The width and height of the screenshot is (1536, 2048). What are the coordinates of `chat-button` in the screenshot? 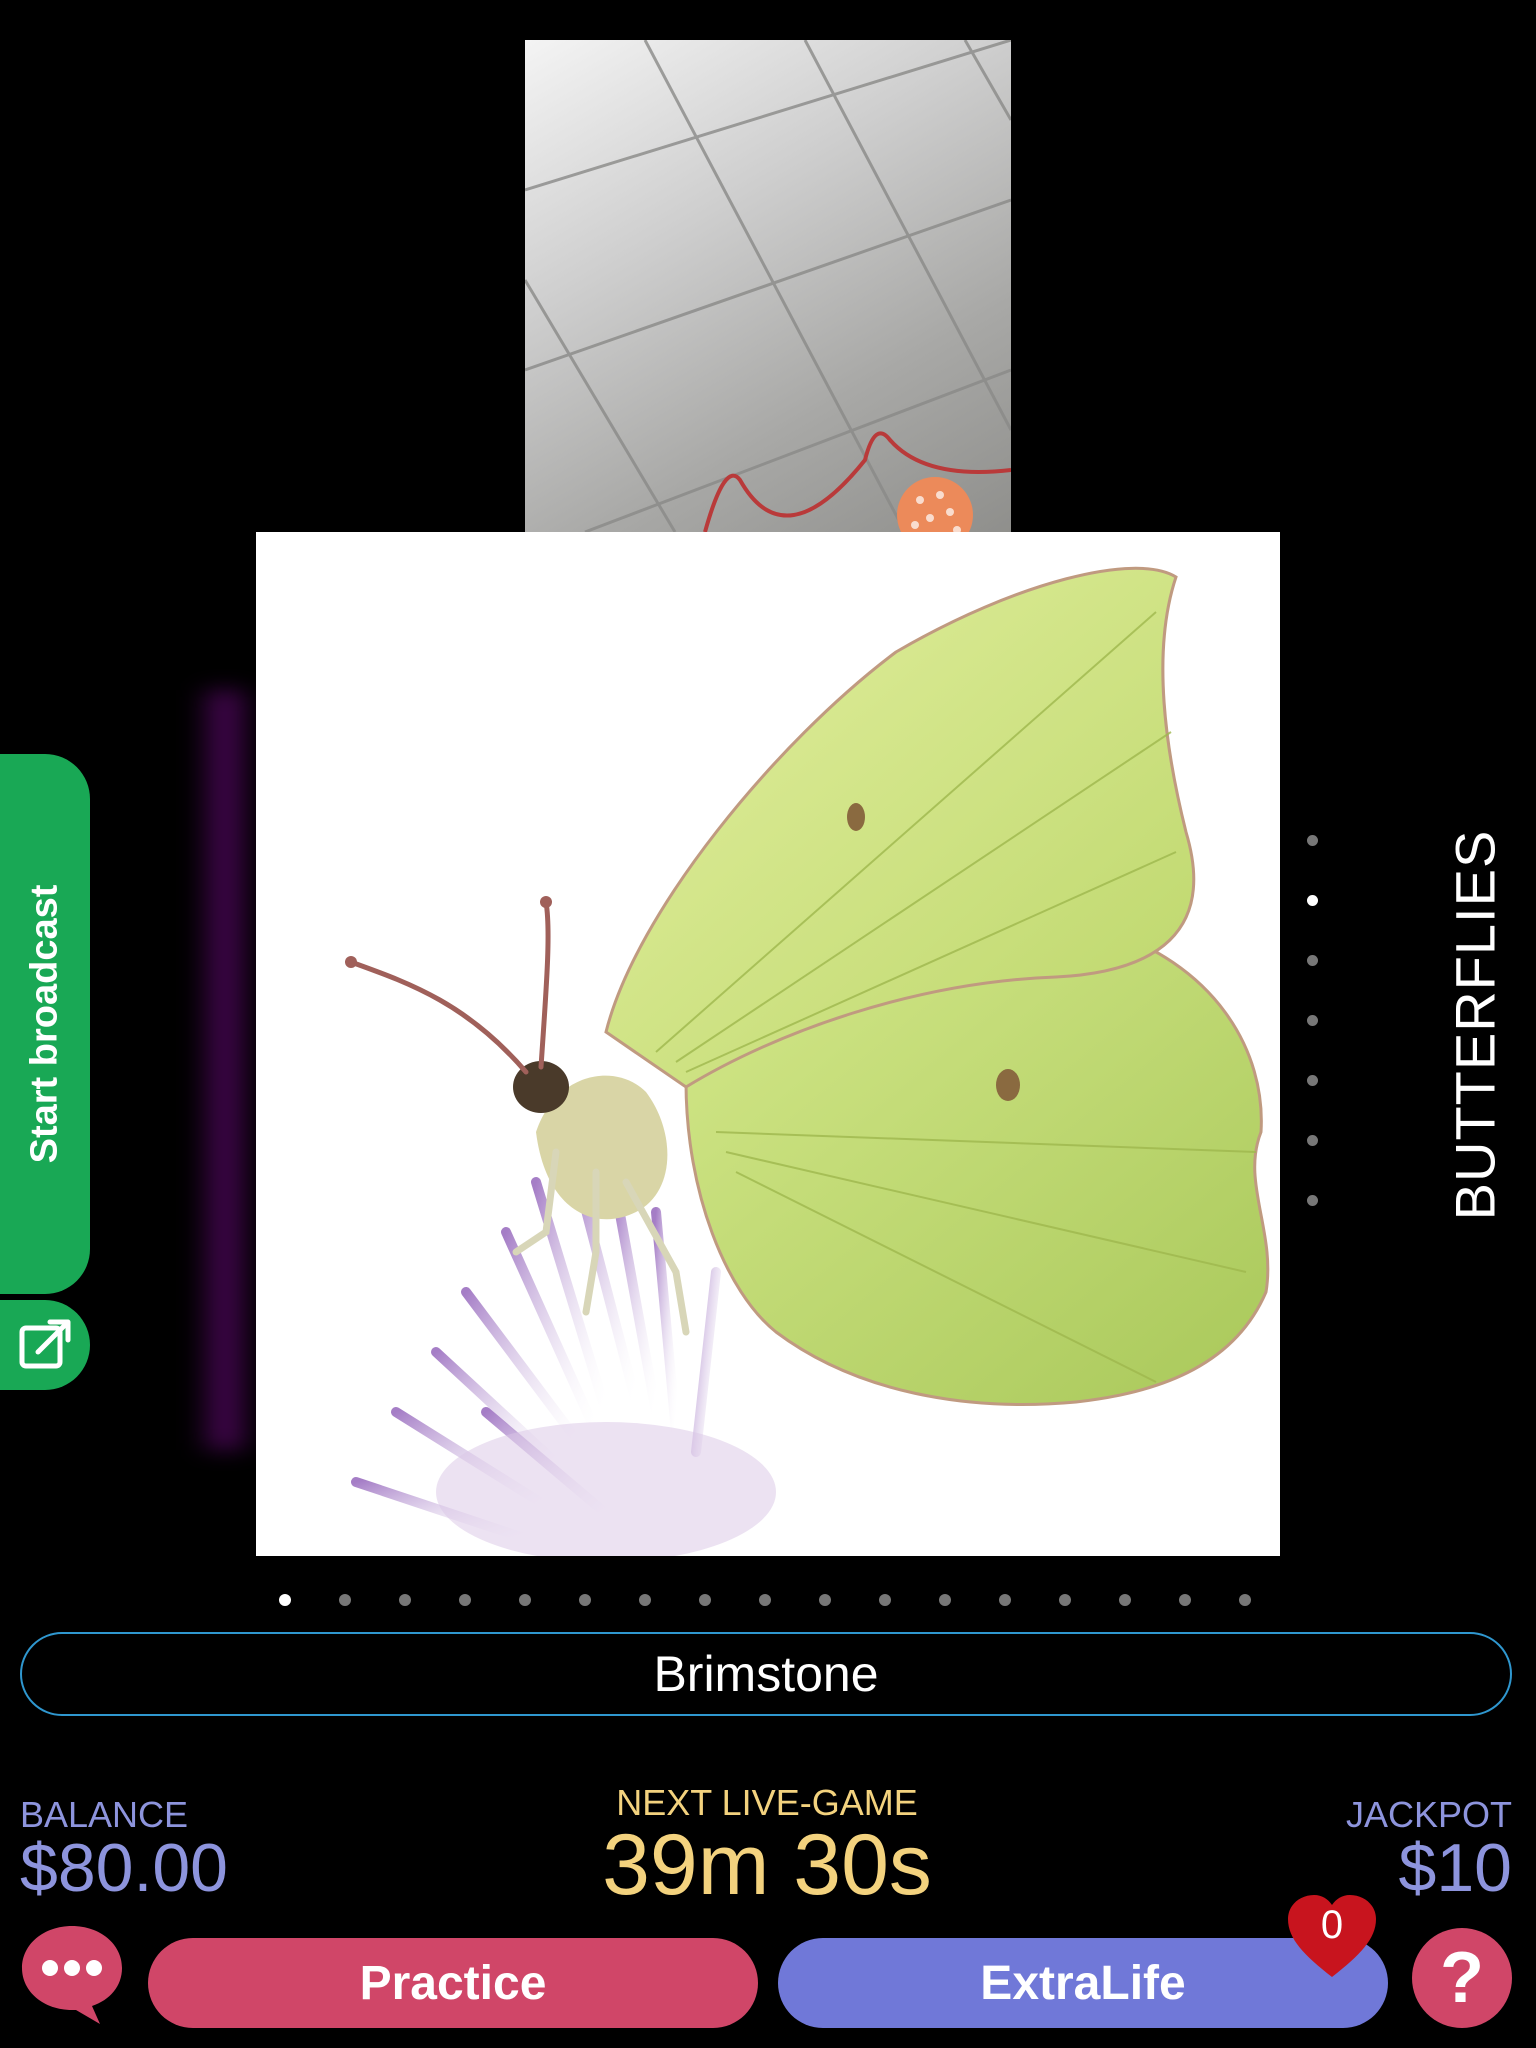 It's located at (72, 1974).